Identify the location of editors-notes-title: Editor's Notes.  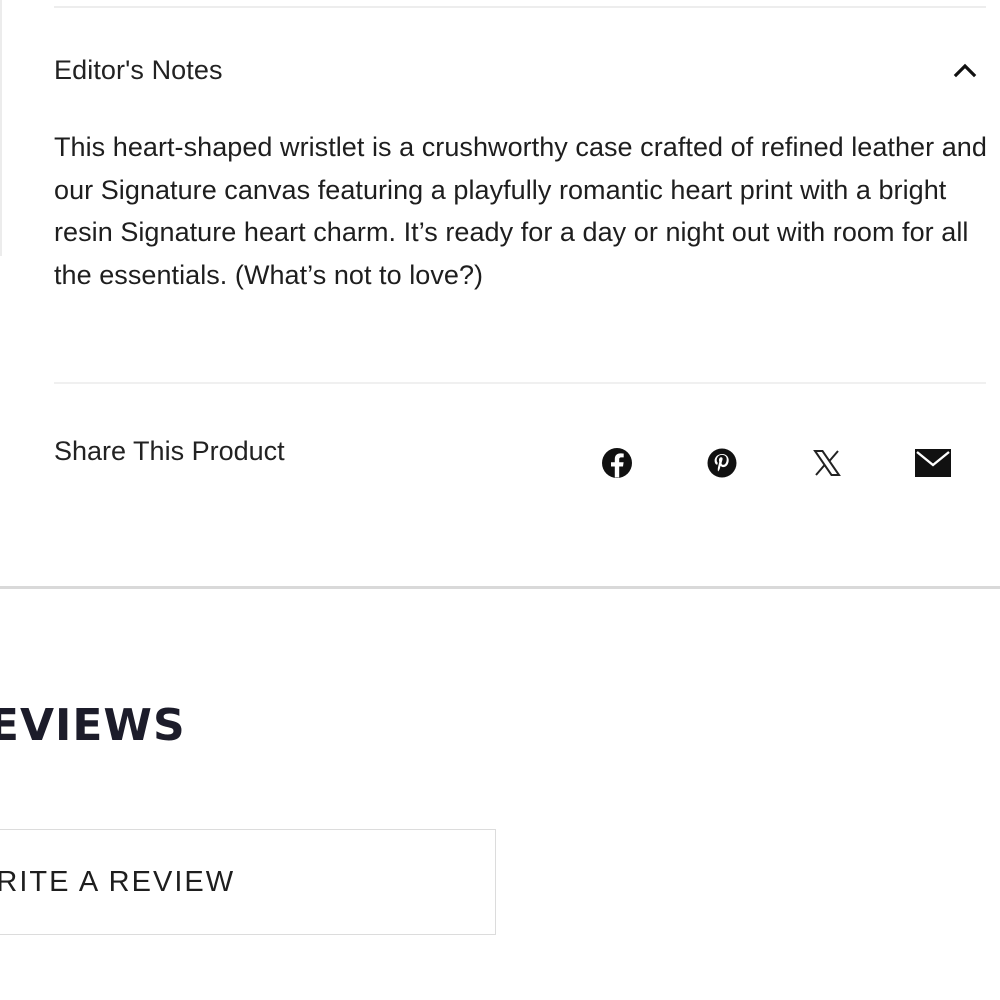
(138, 69).